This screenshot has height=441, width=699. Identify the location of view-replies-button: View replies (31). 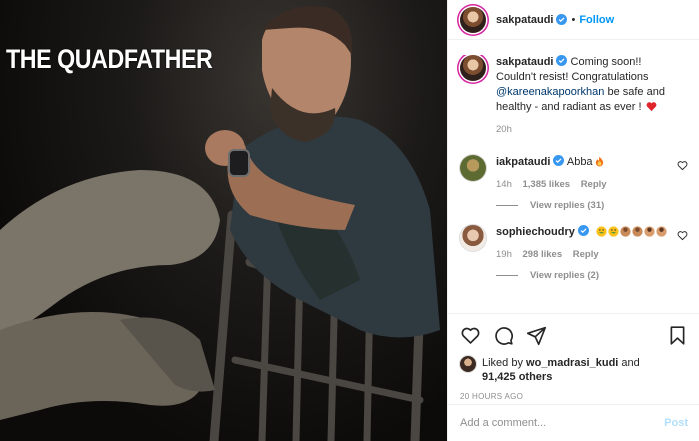
(592, 205).